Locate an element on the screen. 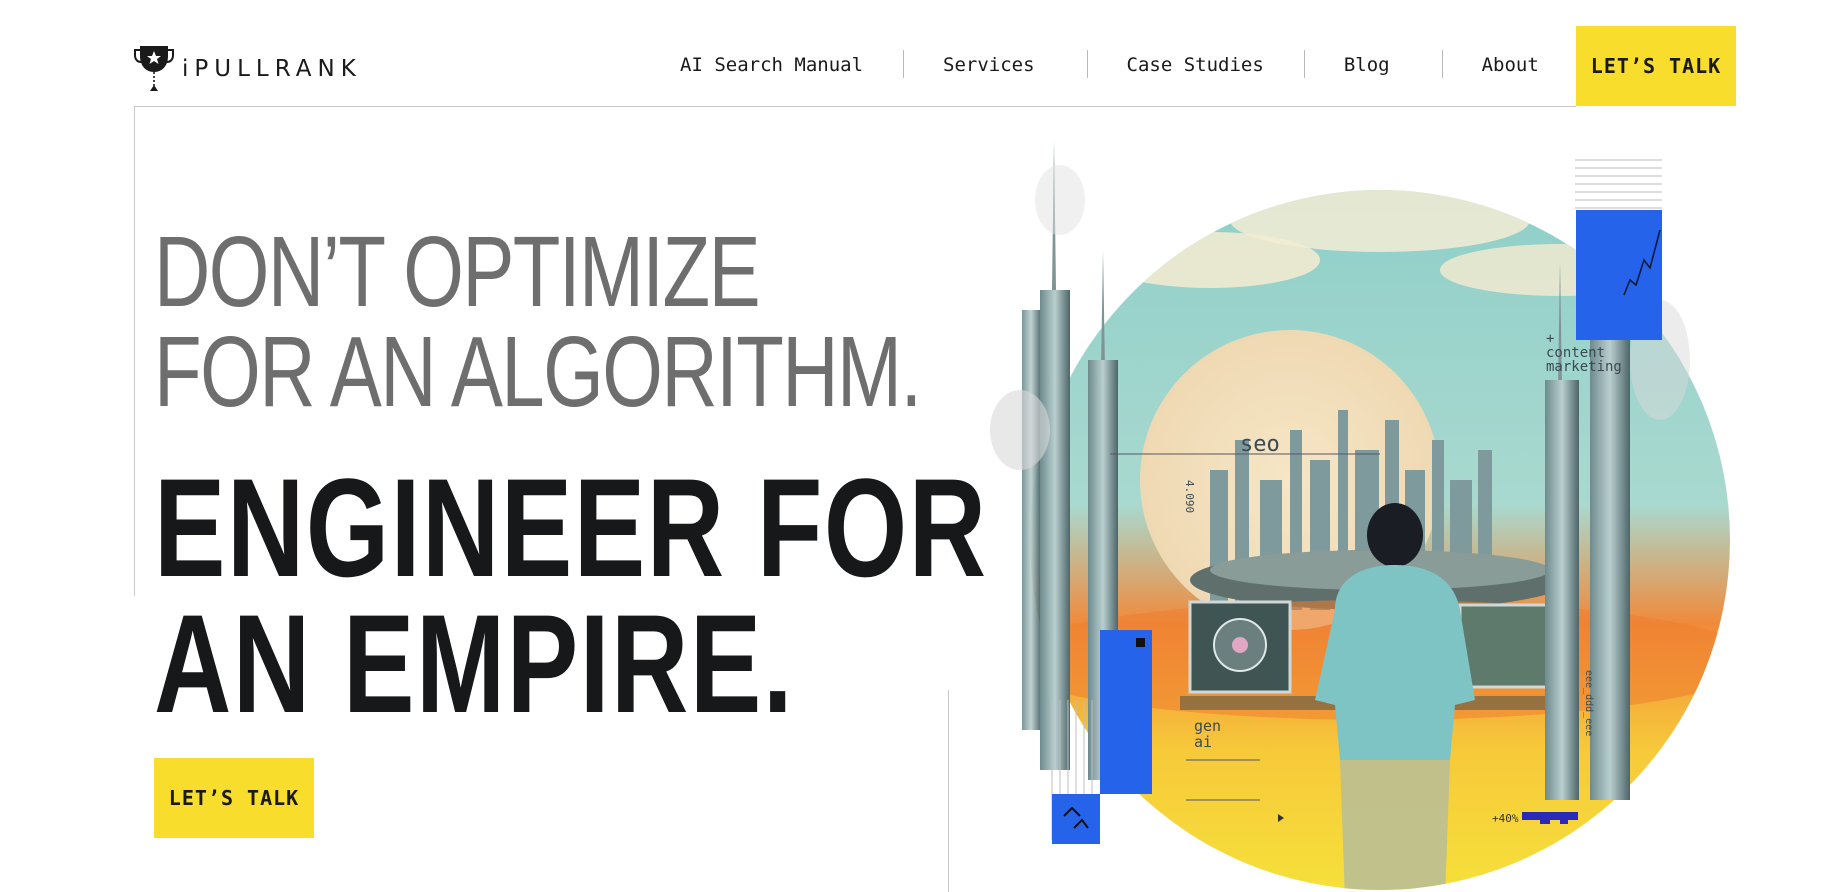 This screenshot has width=1842, height=892. frame-divider-left is located at coordinates (134, 351).